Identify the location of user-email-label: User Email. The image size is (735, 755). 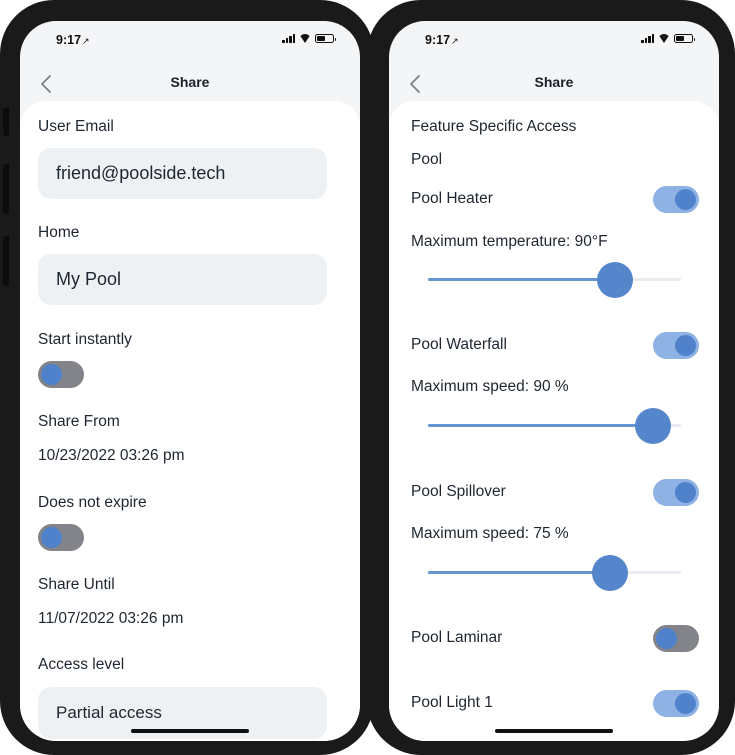
(76, 126).